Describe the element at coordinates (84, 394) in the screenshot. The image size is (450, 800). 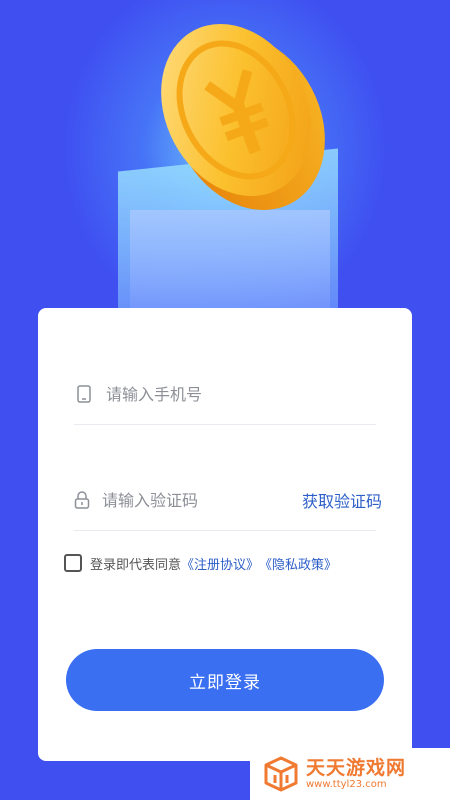
I see `phone-icon` at that location.